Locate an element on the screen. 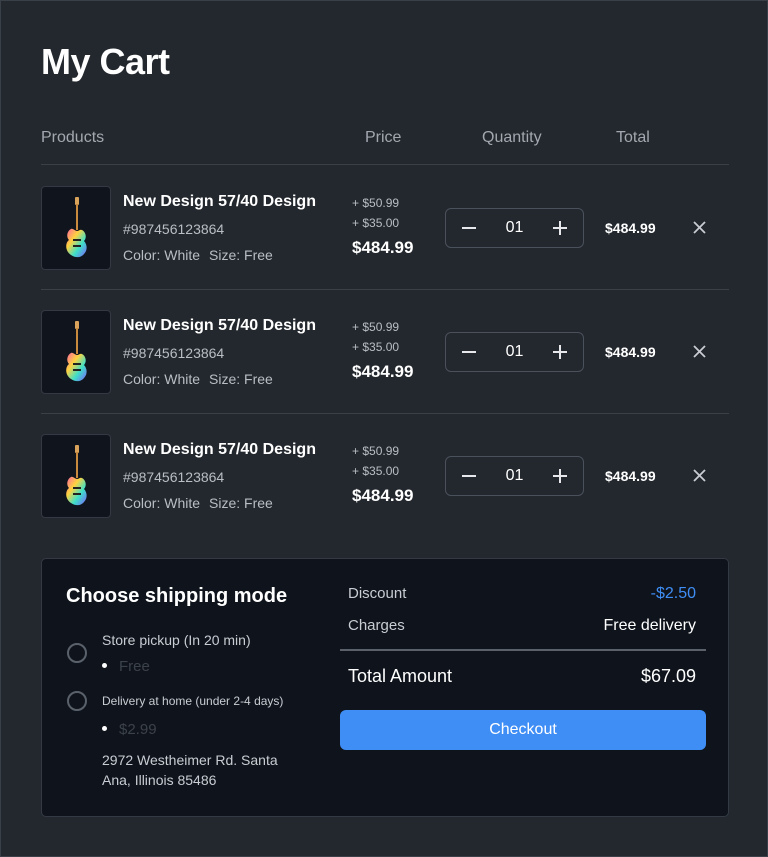 The image size is (768, 857). radio-home-delivery is located at coordinates (77, 701).